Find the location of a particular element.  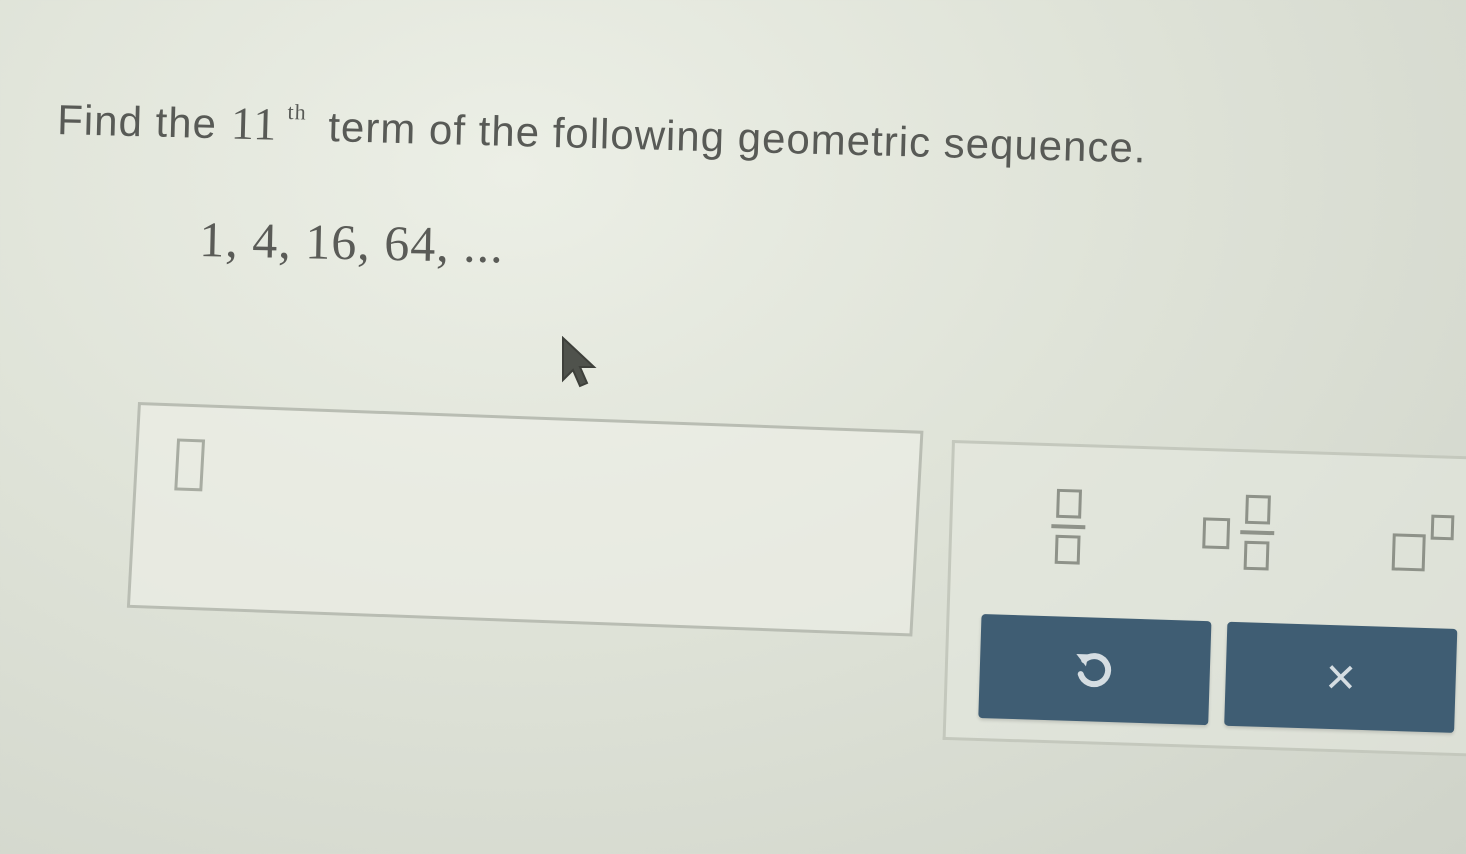

undo-icon is located at coordinates (1094, 670).